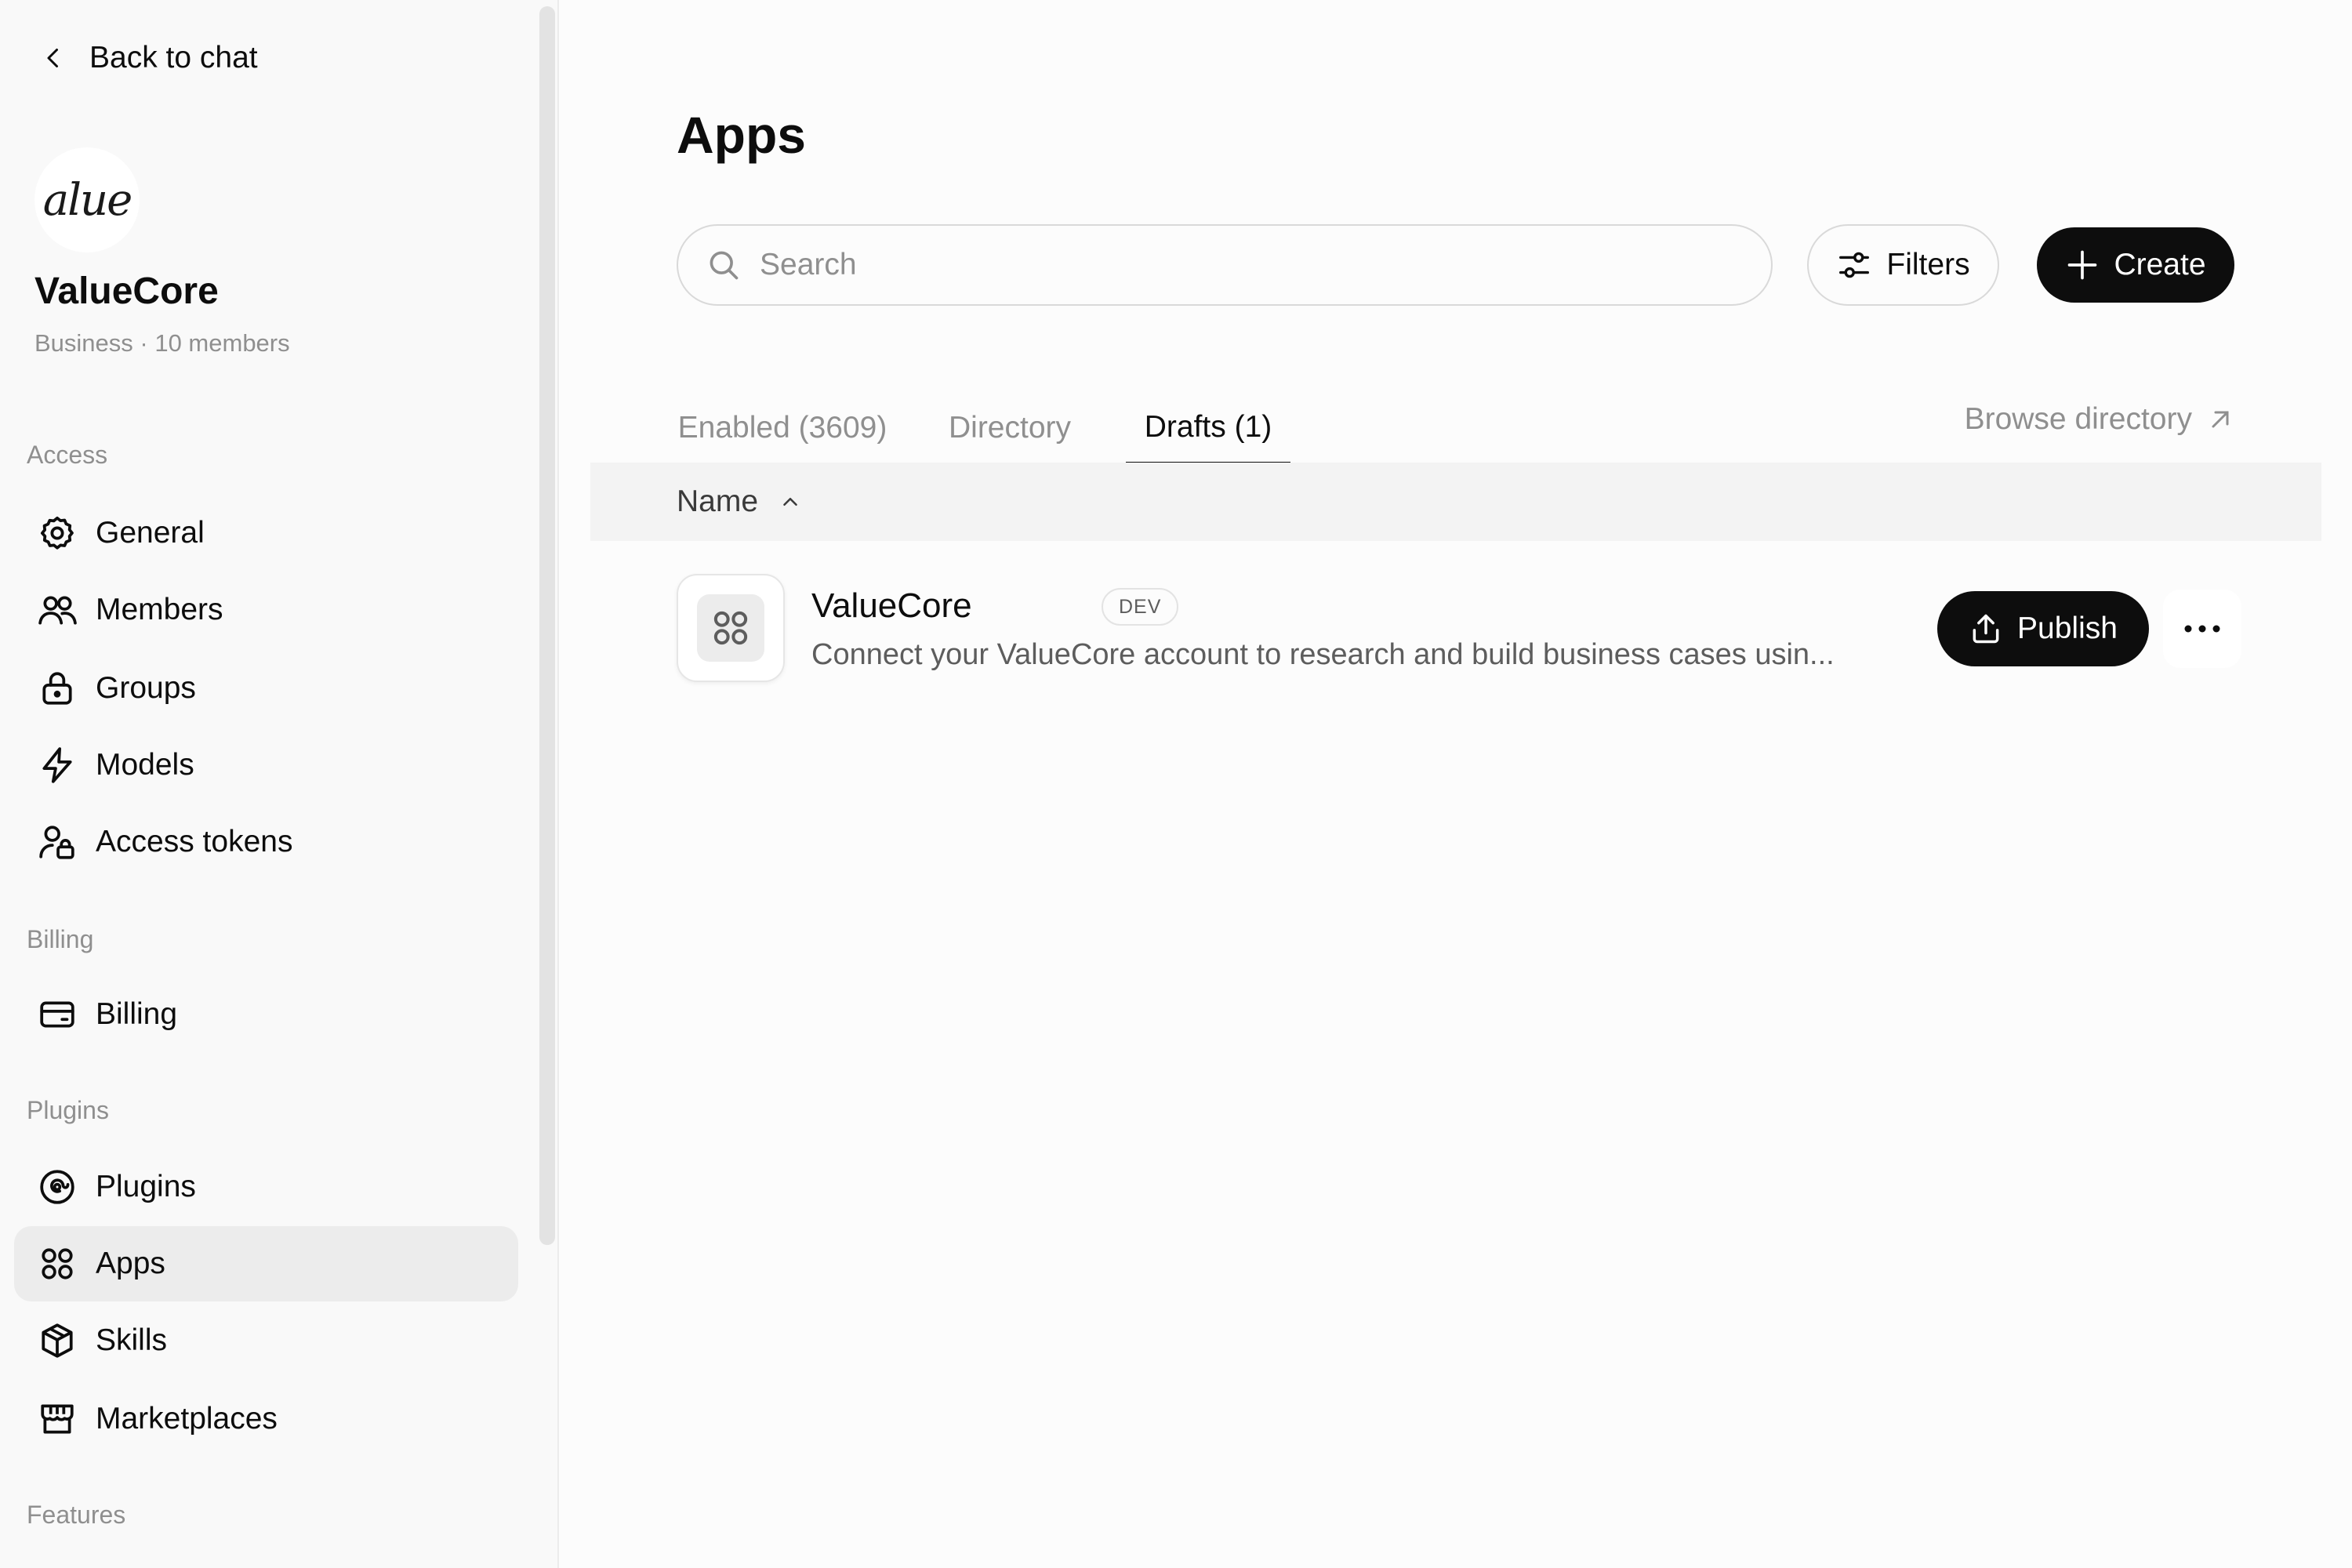 Image resolution: width=2352 pixels, height=1568 pixels. What do you see at coordinates (57, 842) in the screenshot?
I see `user-lock-icon` at bounding box center [57, 842].